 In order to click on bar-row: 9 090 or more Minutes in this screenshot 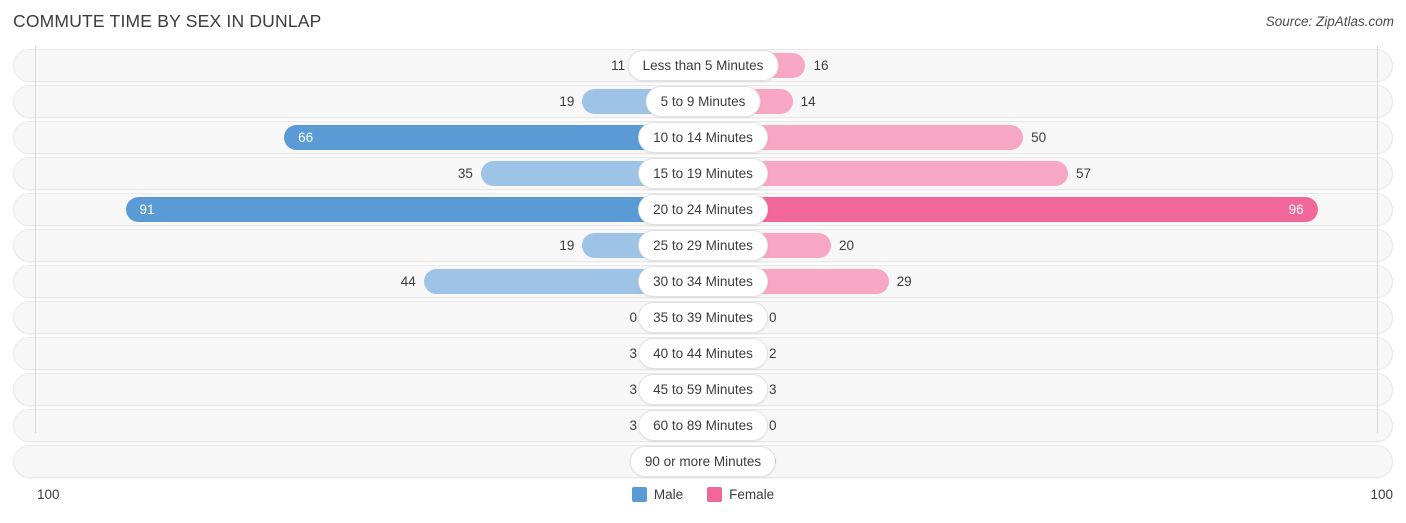, I will do `click(703, 461)`.